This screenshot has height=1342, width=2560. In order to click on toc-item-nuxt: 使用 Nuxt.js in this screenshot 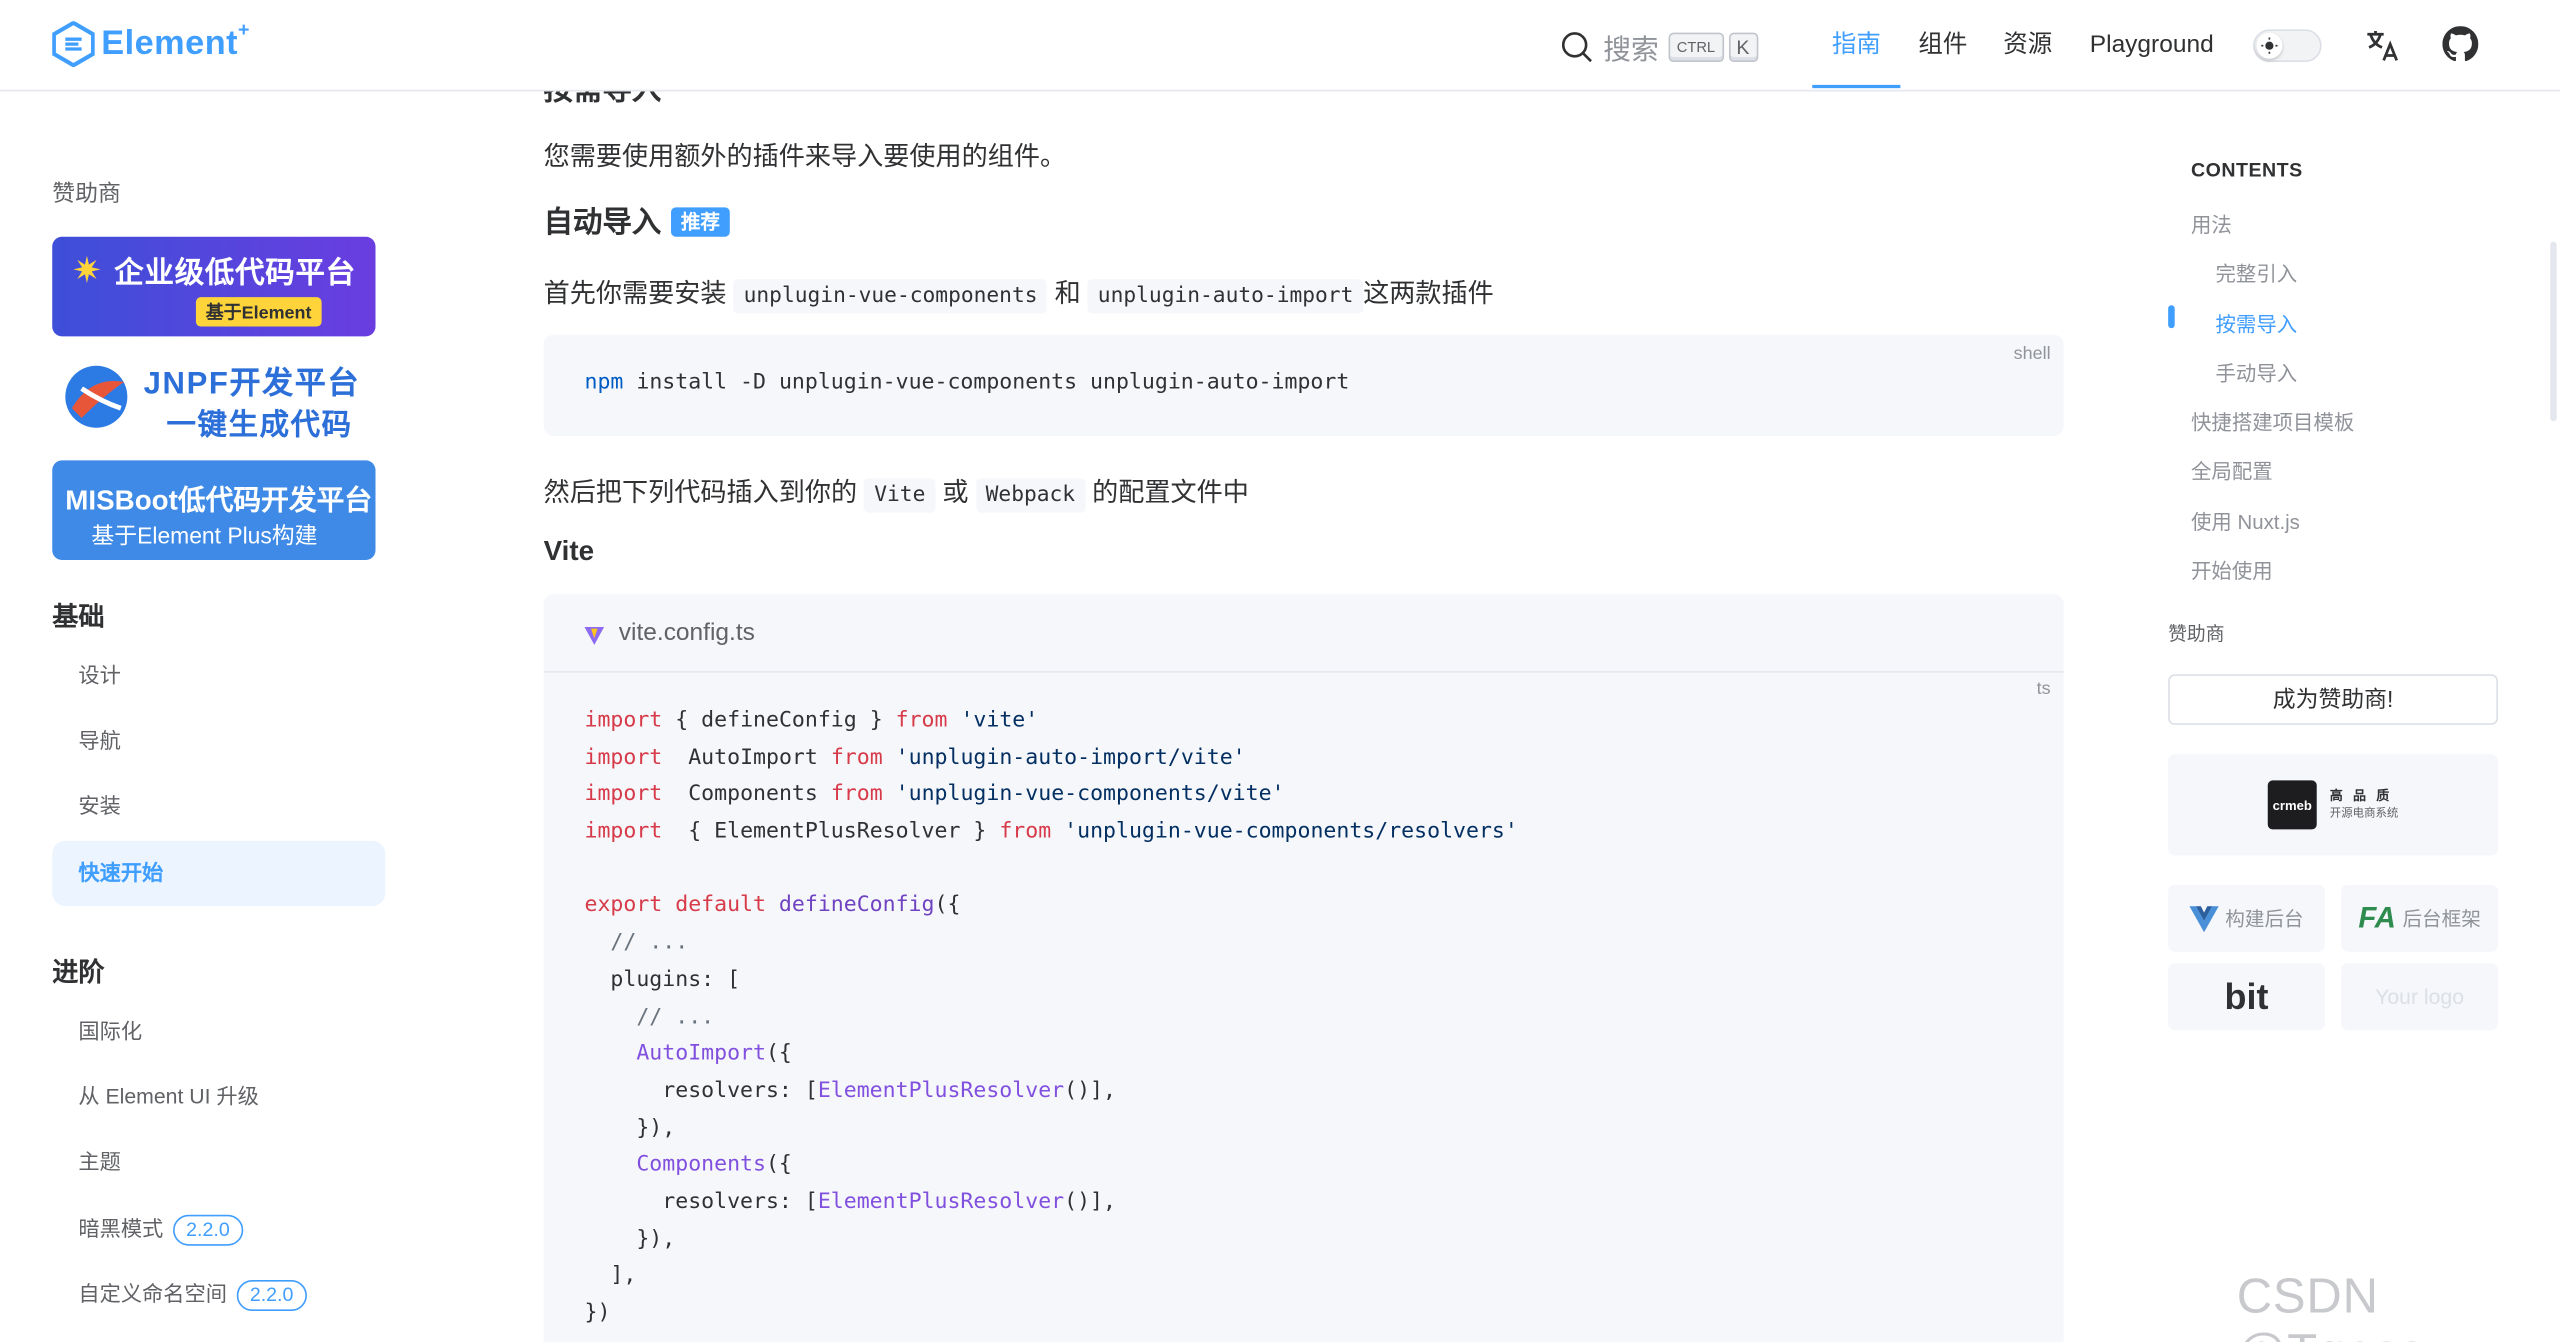, I will do `click(2245, 519)`.